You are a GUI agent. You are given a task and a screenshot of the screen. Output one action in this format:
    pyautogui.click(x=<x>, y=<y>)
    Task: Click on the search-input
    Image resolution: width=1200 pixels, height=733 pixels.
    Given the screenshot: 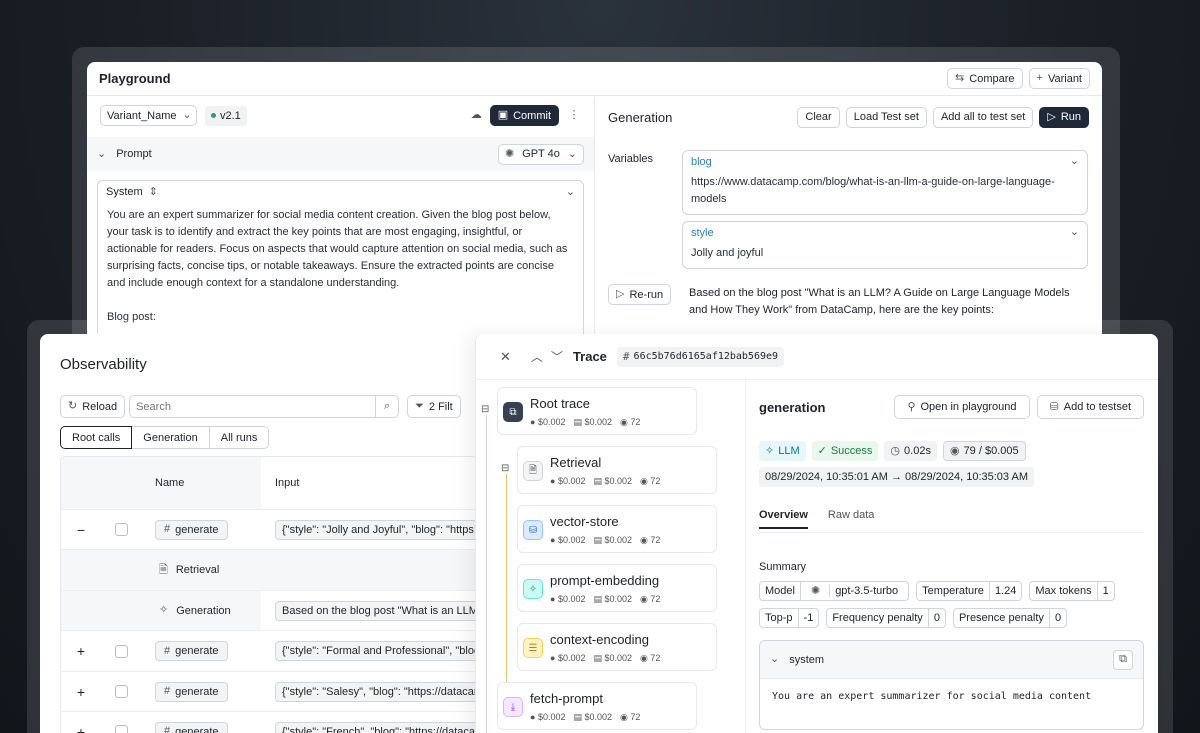 What is the action you would take?
    pyautogui.click(x=253, y=406)
    